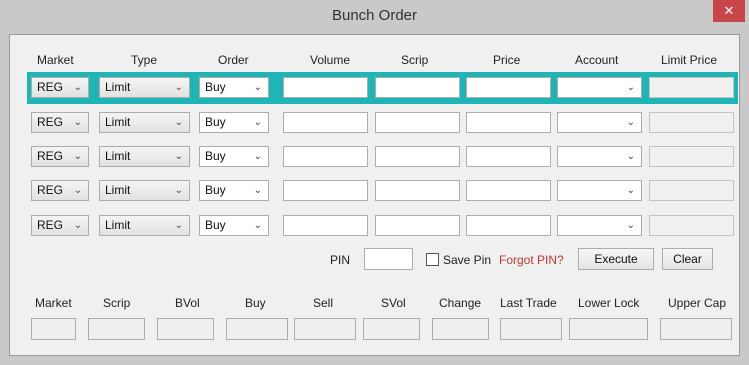  I want to click on window-title: Bunch Order, so click(374, 15).